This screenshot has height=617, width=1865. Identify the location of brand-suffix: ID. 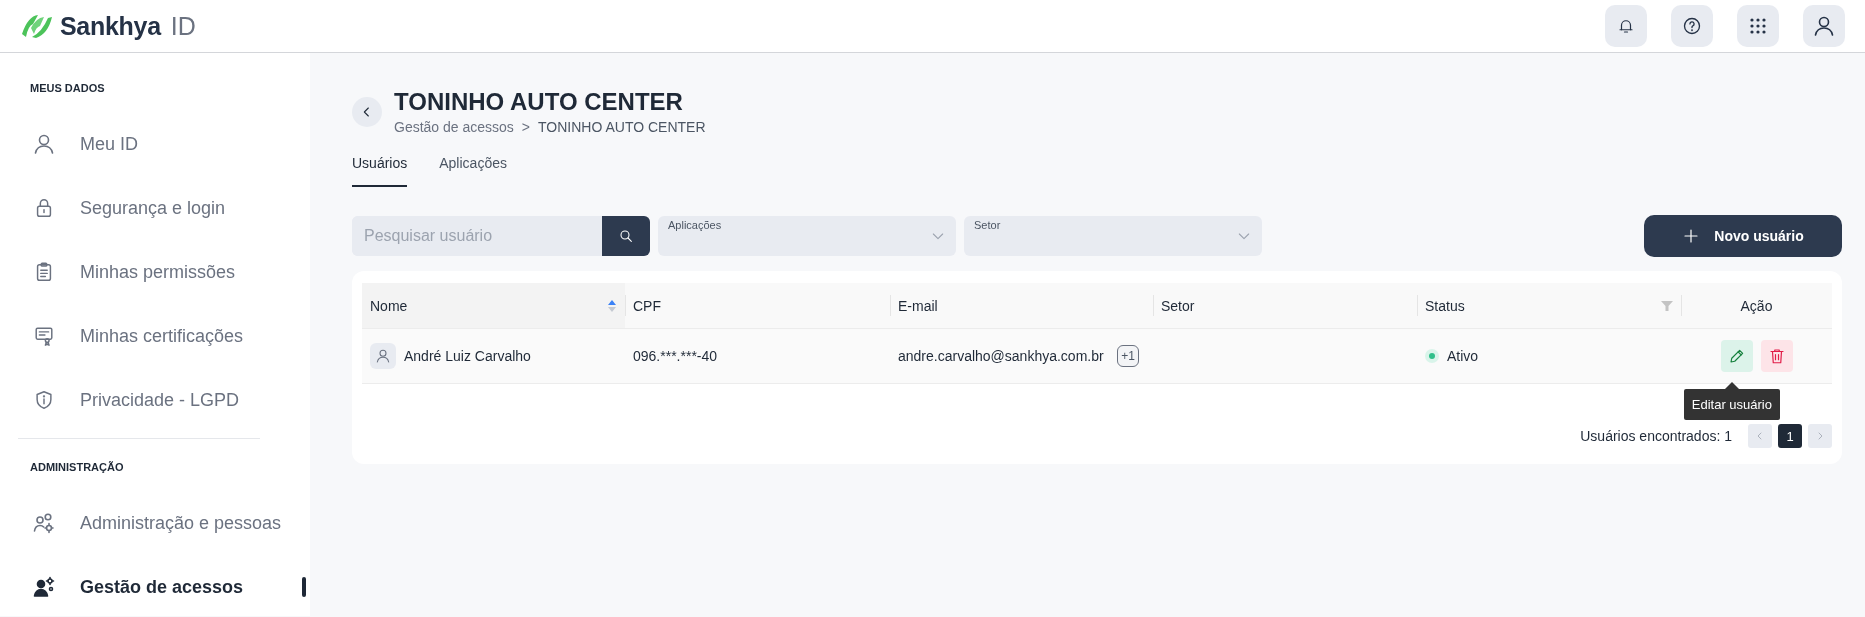
(183, 26).